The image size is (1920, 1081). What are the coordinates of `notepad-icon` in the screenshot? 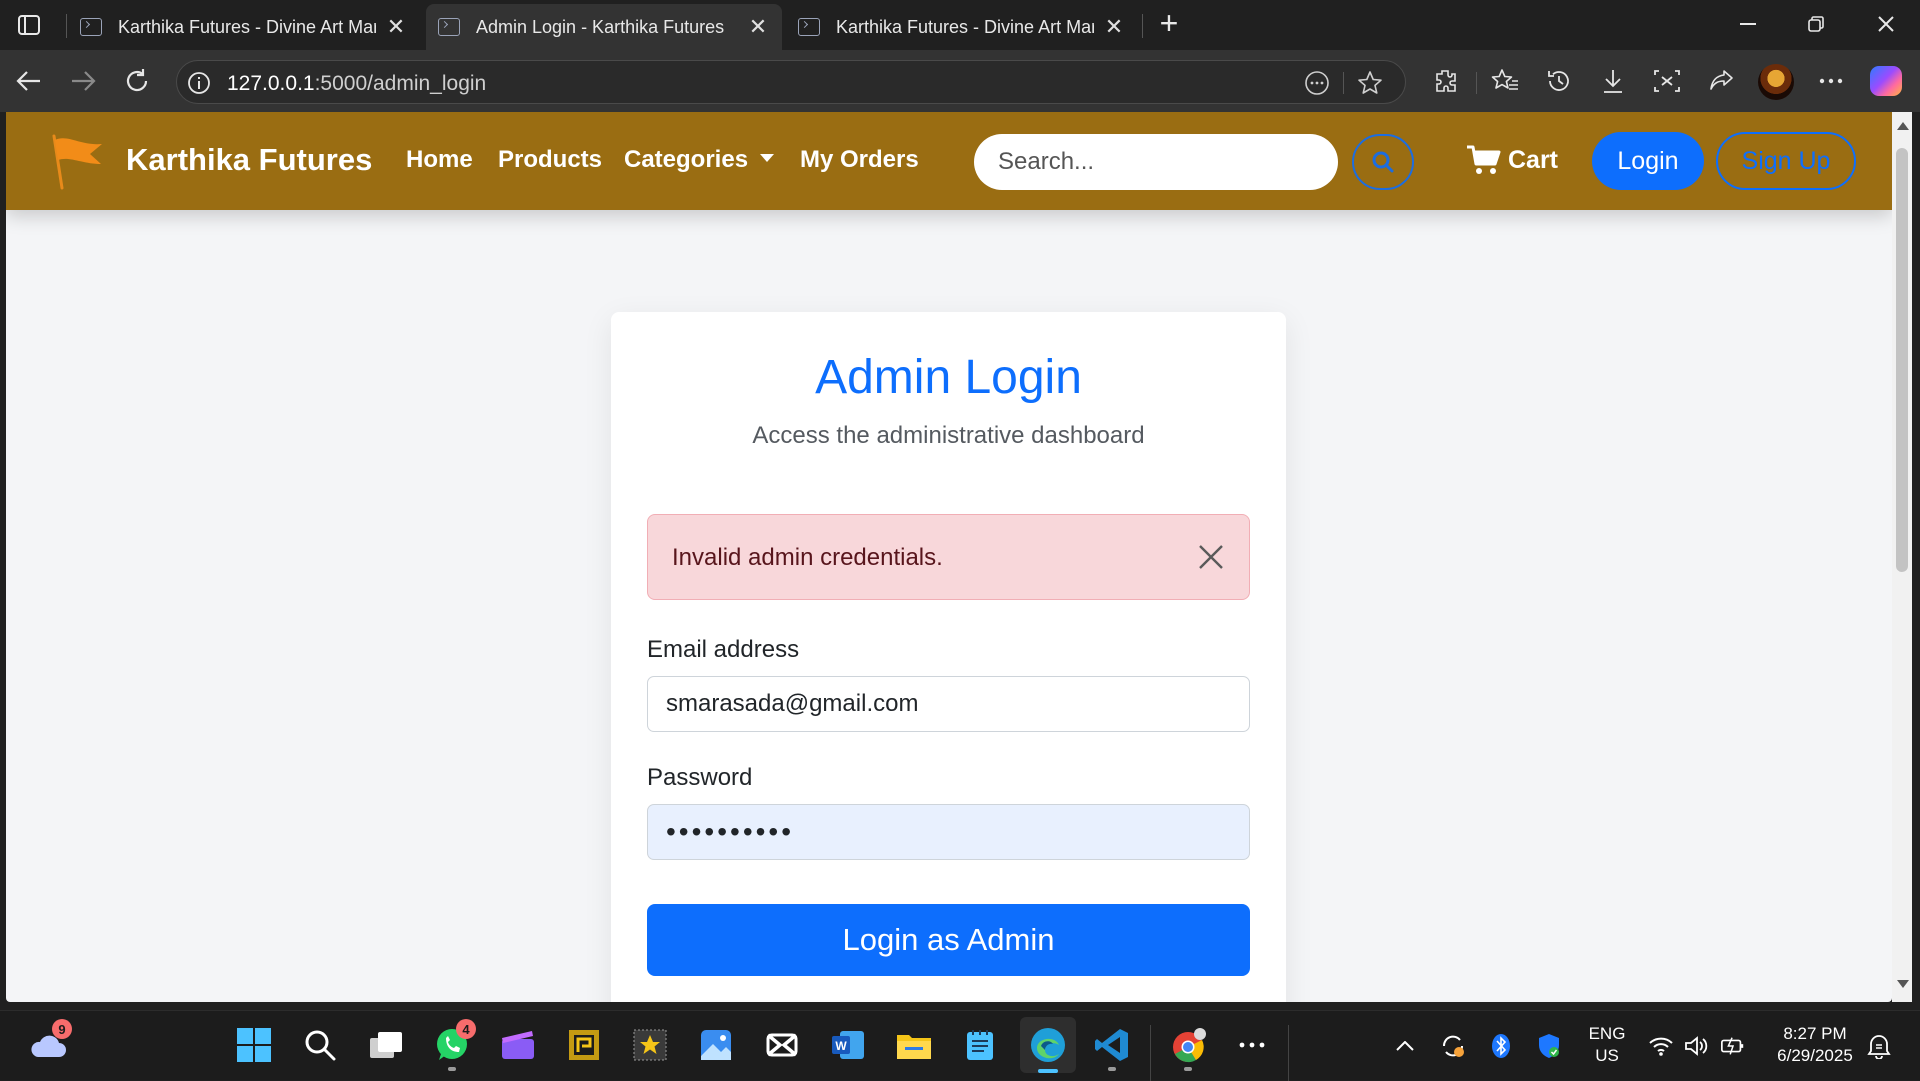 It's located at (980, 1045).